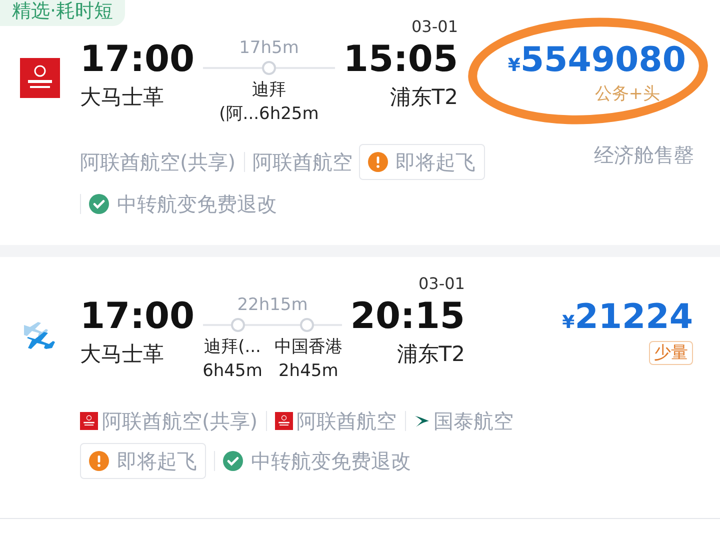 The width and height of the screenshot is (720, 542). What do you see at coordinates (272, 305) in the screenshot?
I see `duration-label: 22h15m` at bounding box center [272, 305].